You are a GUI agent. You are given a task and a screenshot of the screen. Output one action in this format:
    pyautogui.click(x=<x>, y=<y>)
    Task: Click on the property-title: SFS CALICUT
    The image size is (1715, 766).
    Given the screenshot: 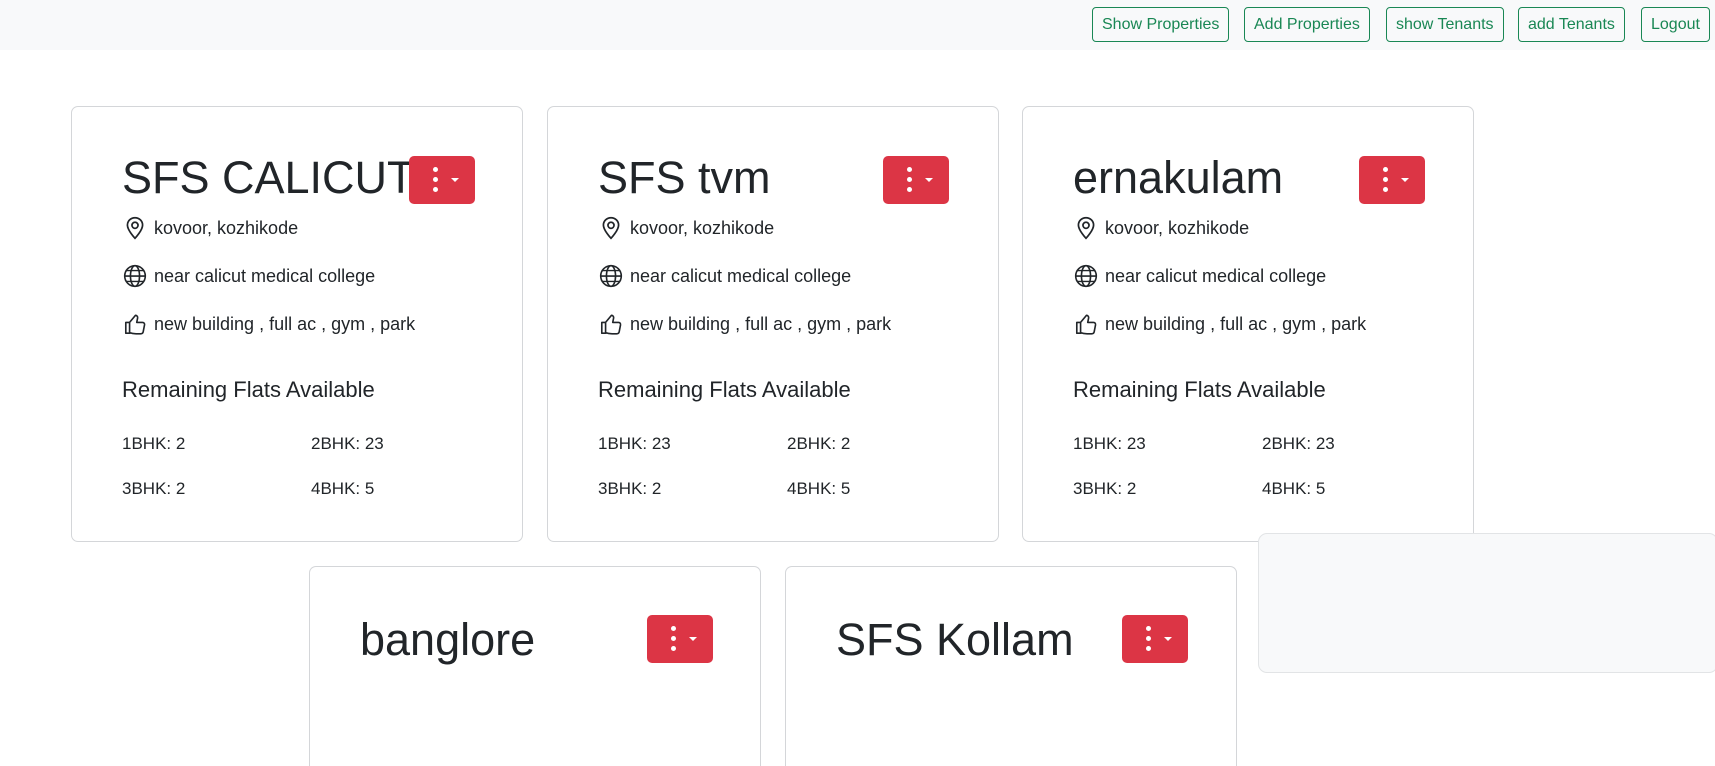 What is the action you would take?
    pyautogui.click(x=268, y=177)
    